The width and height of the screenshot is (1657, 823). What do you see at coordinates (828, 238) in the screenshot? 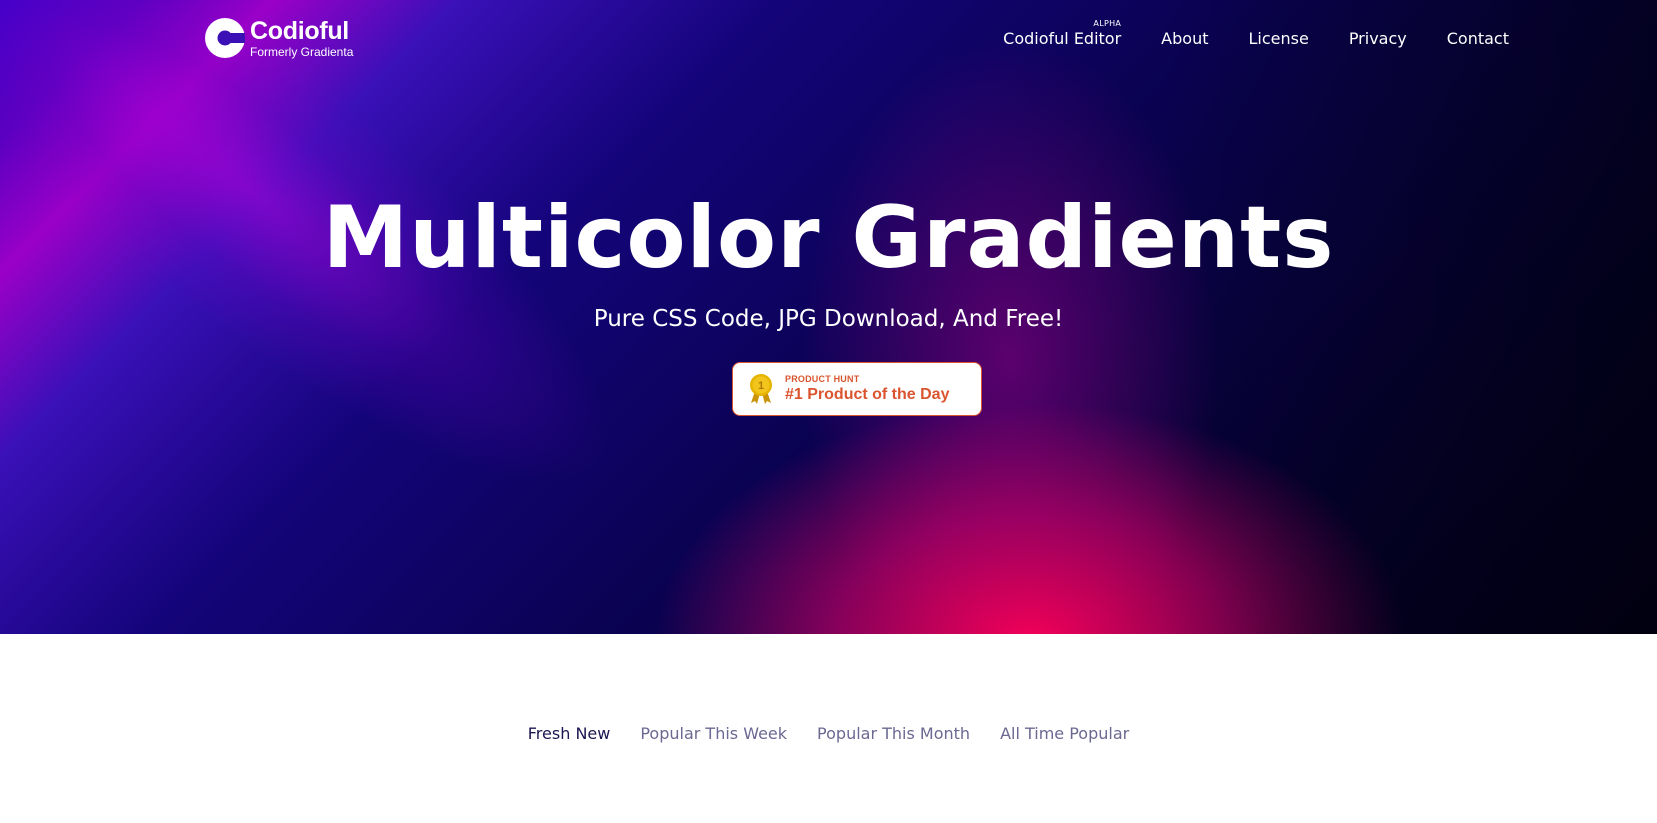
I see `hero-title: Multicolor Gradients` at bounding box center [828, 238].